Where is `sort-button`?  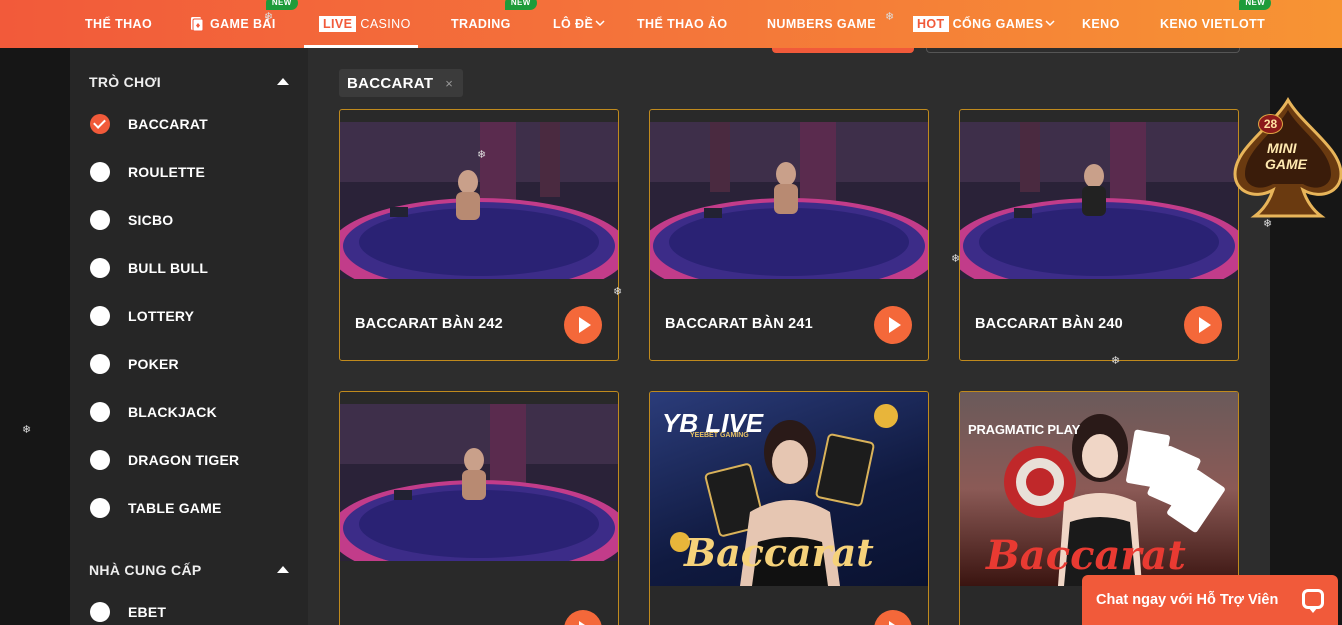
sort-button is located at coordinates (843, 50).